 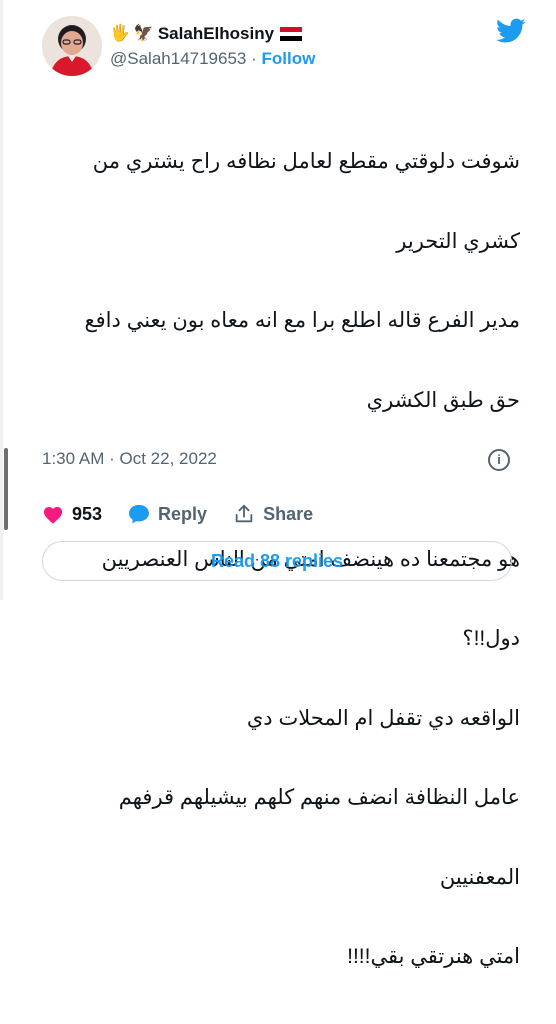 I want to click on reply-button: Reply, so click(x=167, y=514).